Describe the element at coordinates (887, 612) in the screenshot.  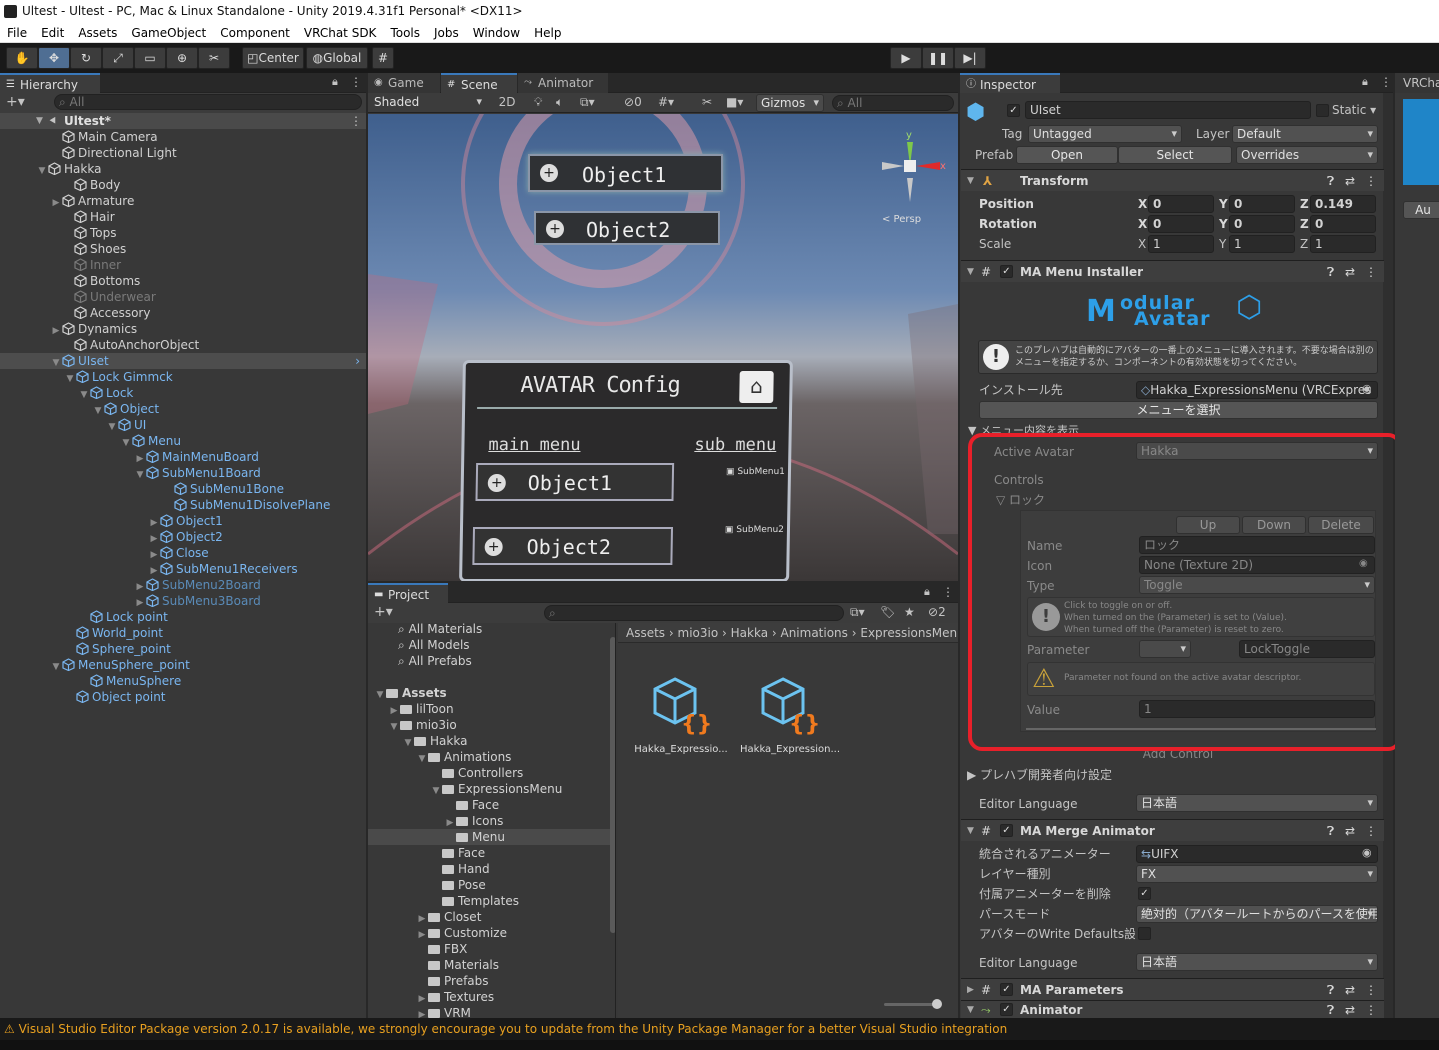
I see `label-icon: 🏷︎` at that location.